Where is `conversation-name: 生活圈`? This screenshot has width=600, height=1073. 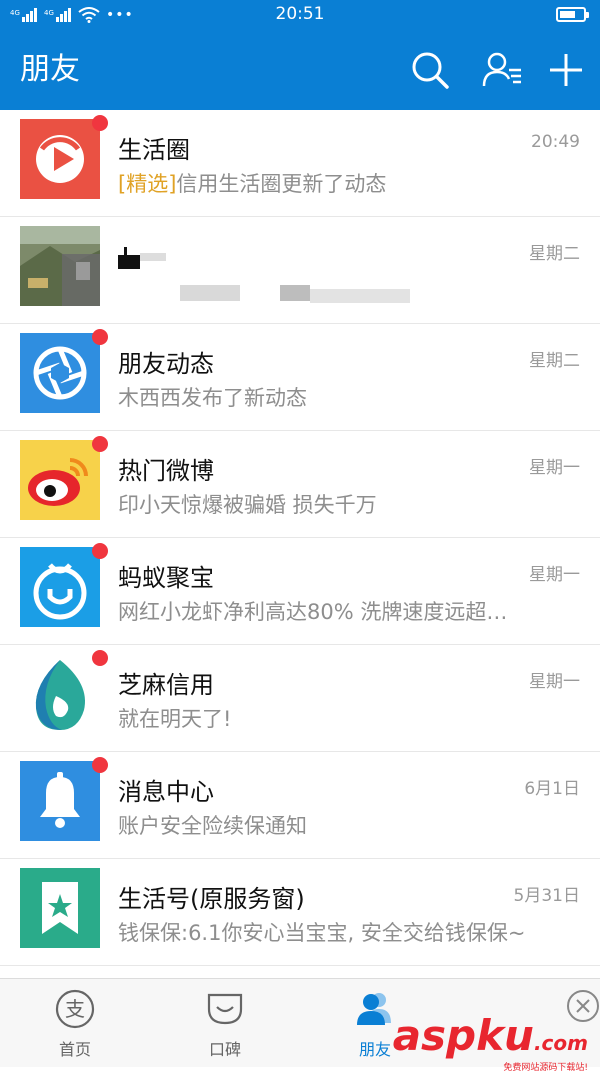 conversation-name: 生活圈 is located at coordinates (154, 150).